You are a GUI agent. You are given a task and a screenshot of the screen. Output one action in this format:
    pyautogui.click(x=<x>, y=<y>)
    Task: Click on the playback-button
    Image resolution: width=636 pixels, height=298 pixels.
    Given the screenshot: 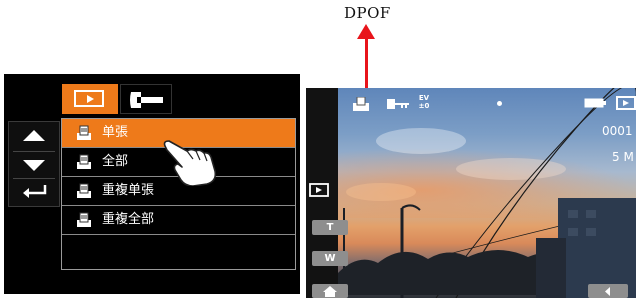 What is the action you would take?
    pyautogui.click(x=319, y=190)
    